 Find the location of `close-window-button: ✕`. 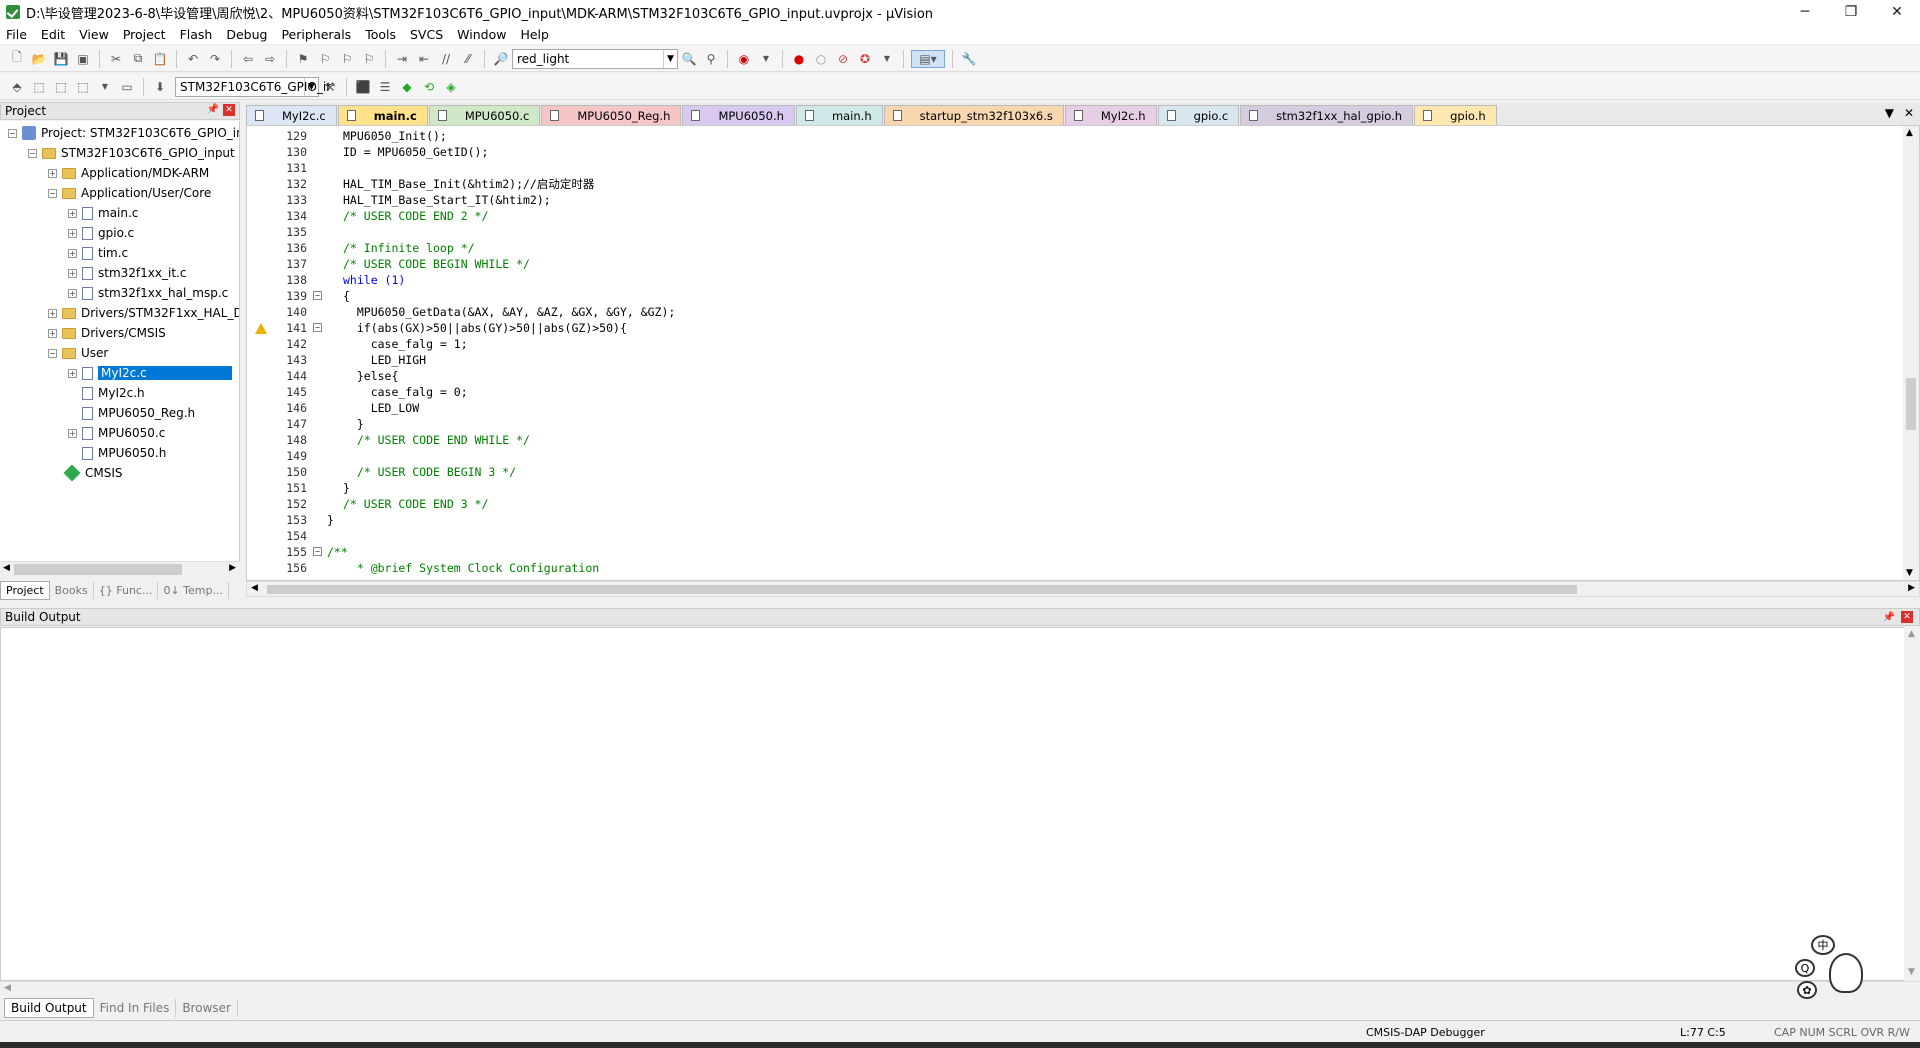

close-window-button: ✕ is located at coordinates (1897, 12).